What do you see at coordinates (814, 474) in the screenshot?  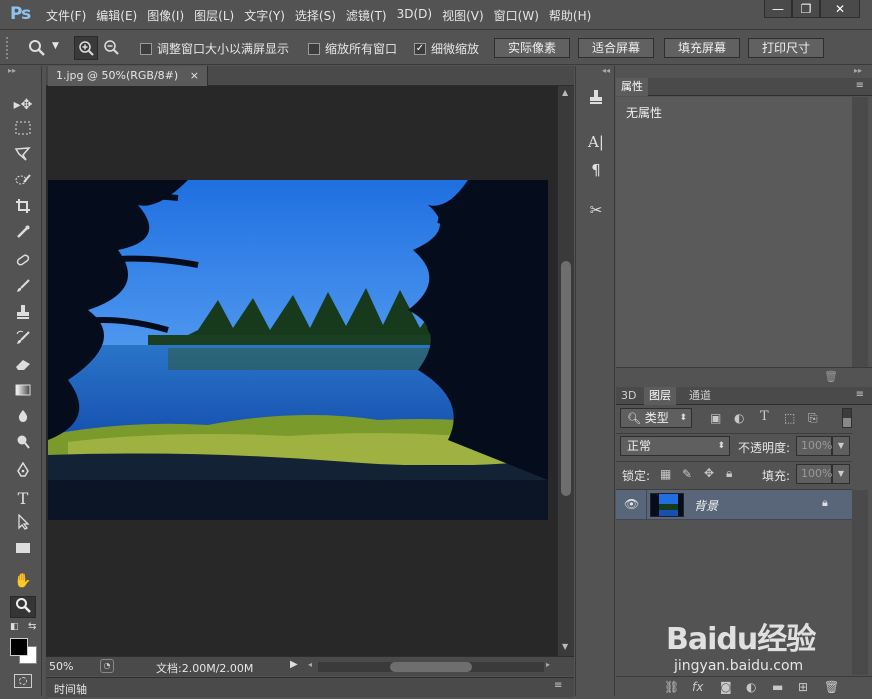 I see `fill-input: 100%` at bounding box center [814, 474].